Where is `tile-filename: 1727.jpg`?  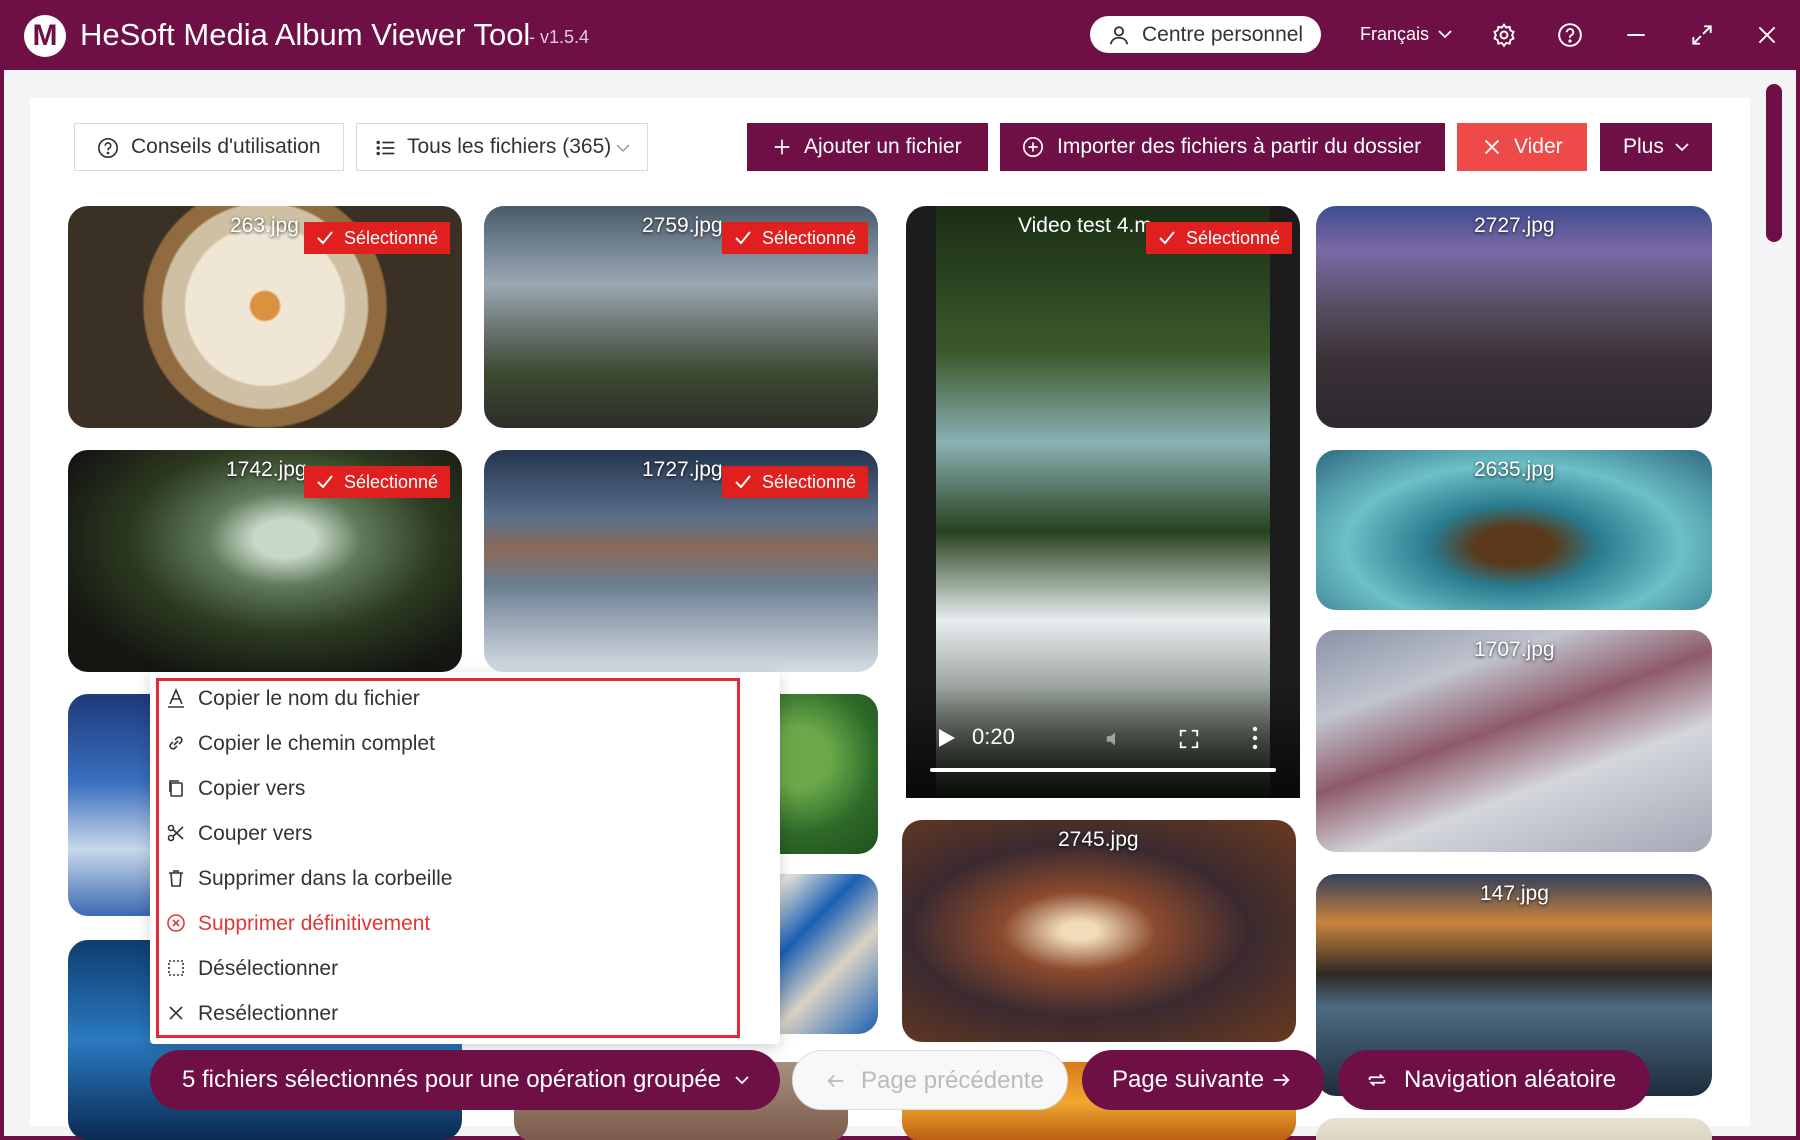
tile-filename: 1727.jpg is located at coordinates (682, 469).